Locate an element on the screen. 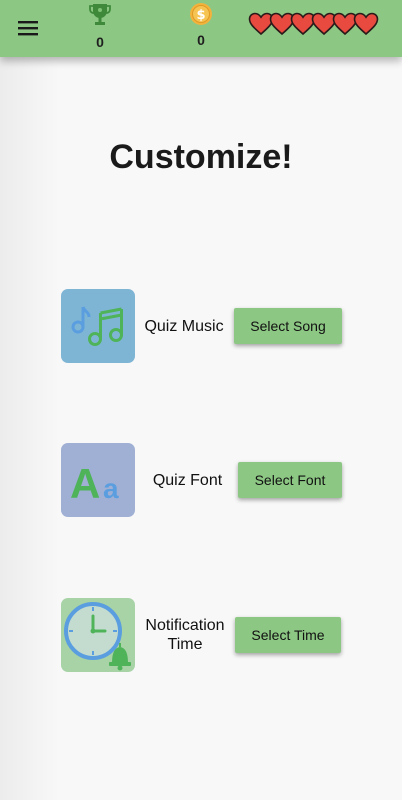 Image resolution: width=402 pixels, height=800 pixels. trophy-counter: 0 is located at coordinates (100, 26).